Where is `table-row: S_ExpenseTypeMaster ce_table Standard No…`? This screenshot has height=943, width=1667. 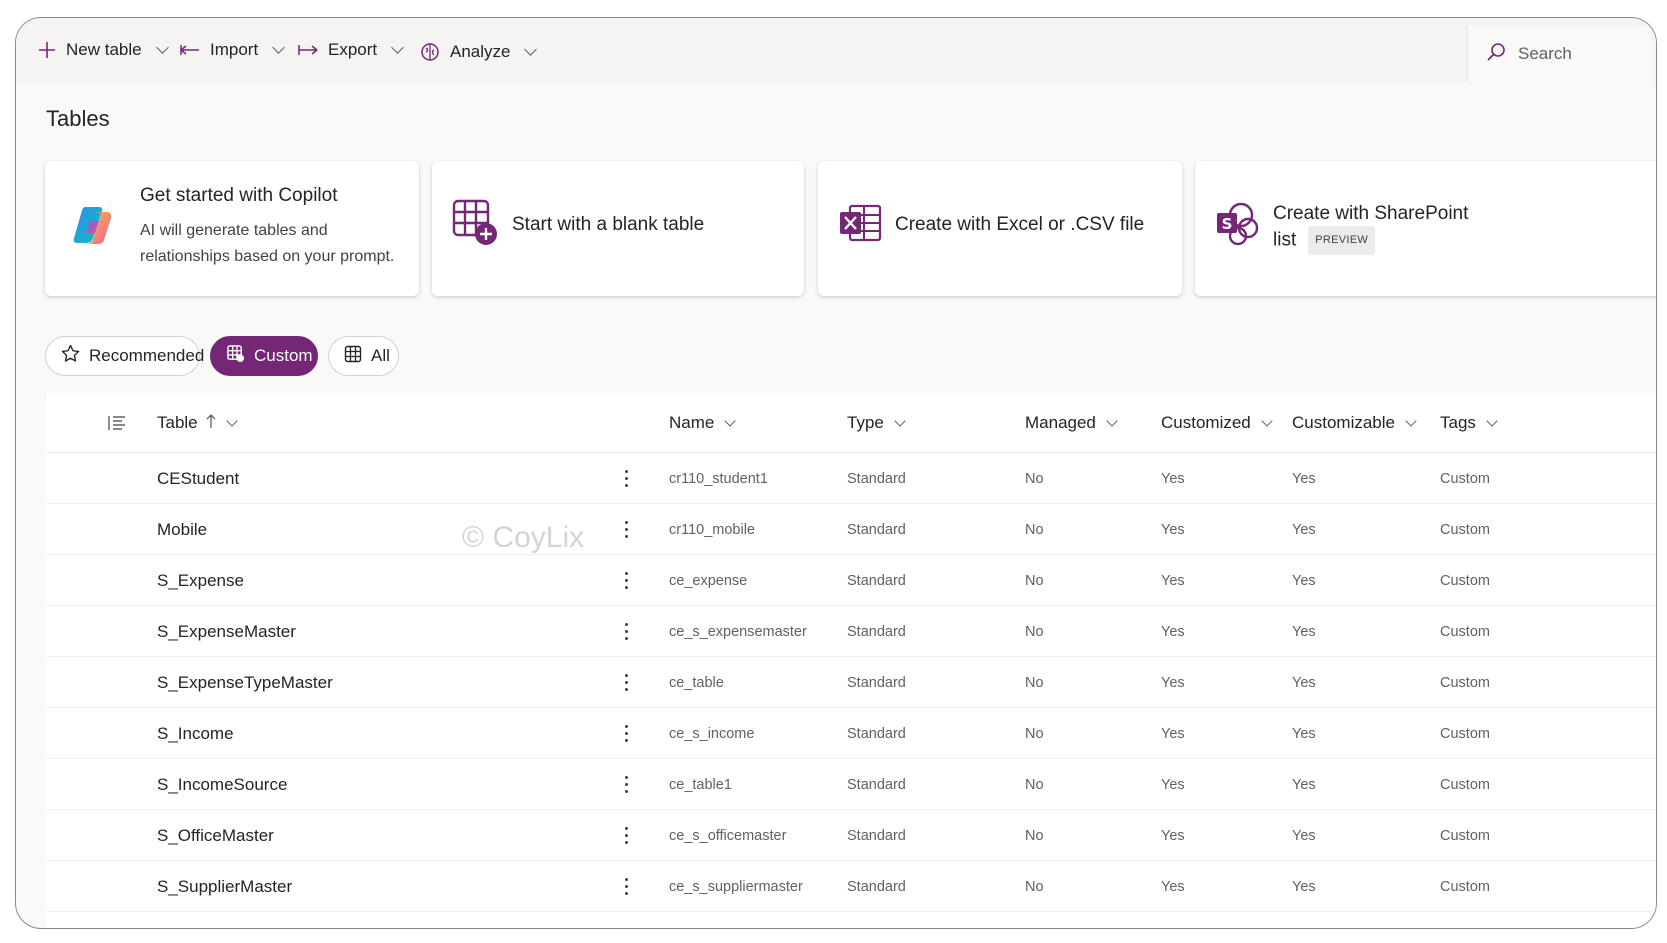 table-row: S_ExpenseTypeMaster ce_table Standard No… is located at coordinates (851, 682).